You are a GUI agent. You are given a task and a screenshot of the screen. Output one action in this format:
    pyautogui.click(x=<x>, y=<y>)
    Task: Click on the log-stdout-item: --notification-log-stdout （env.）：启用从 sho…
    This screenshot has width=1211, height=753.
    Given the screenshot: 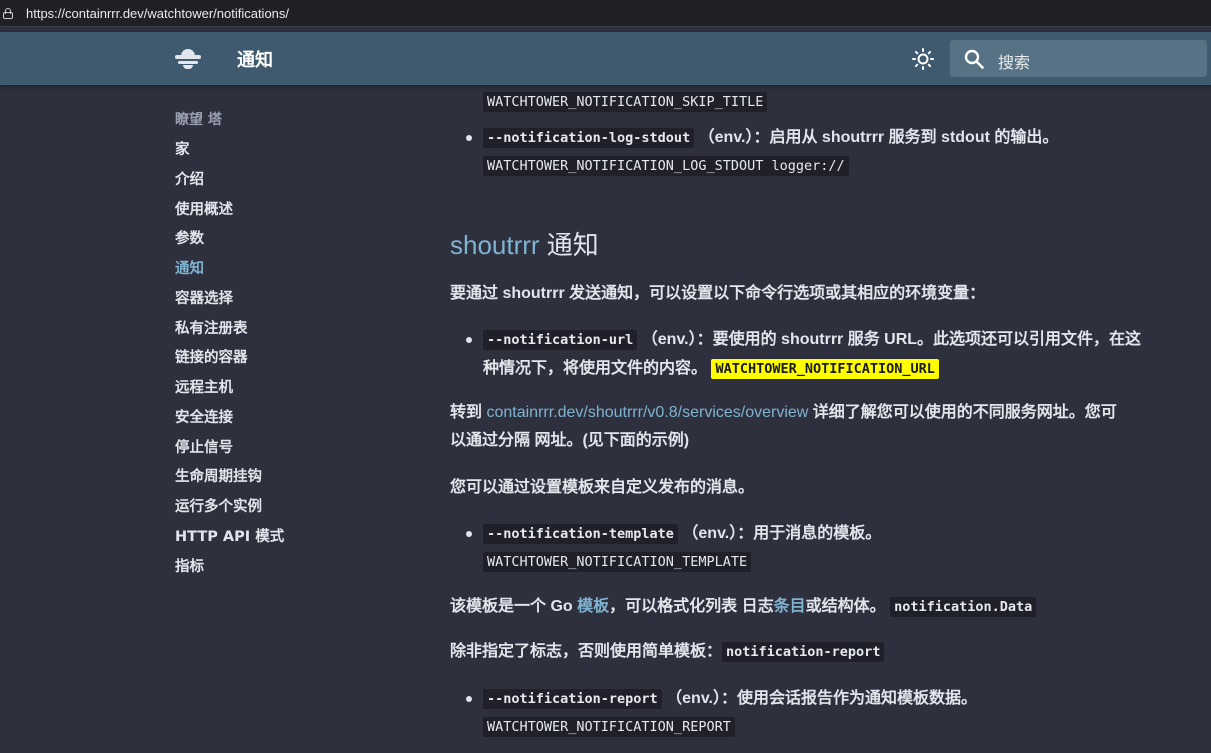 What is the action you would take?
    pyautogui.click(x=770, y=138)
    